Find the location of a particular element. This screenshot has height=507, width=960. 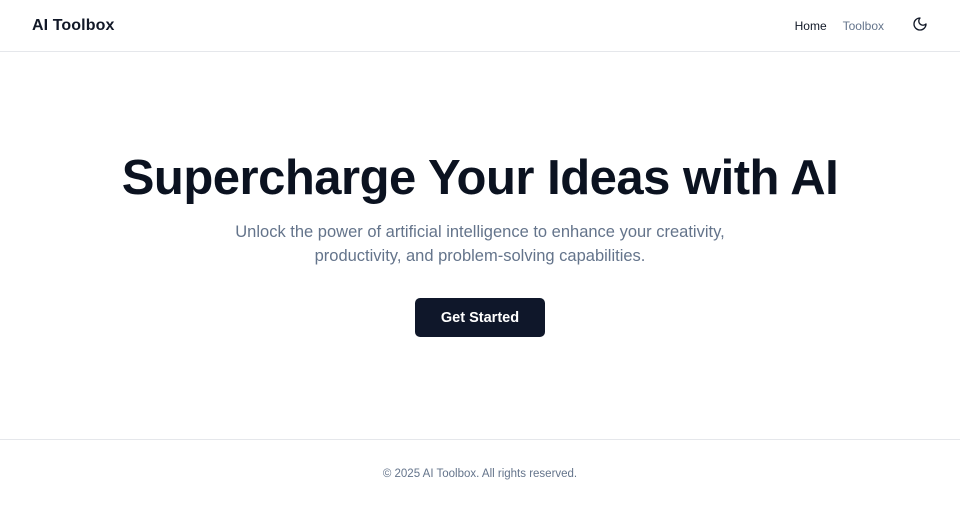

hero-title: Supercharge Your Ideas with AI is located at coordinates (480, 178).